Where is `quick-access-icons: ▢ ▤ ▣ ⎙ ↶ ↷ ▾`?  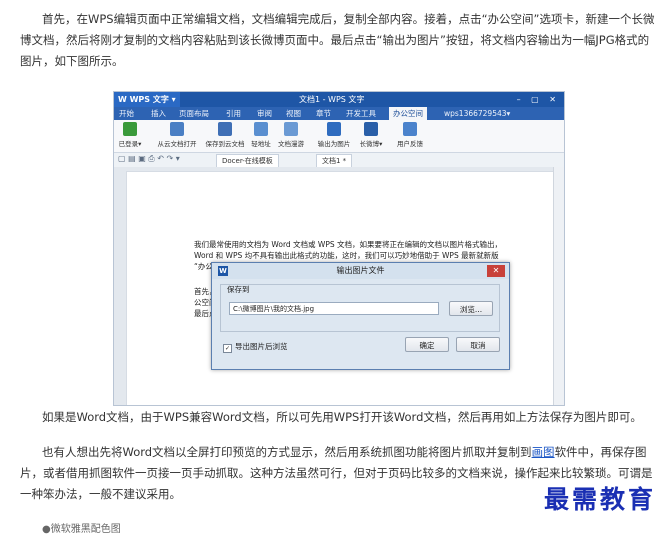
quick-access-icons: ▢ ▤ ▣ ⎙ ↶ ↷ ▾ is located at coordinates (149, 159).